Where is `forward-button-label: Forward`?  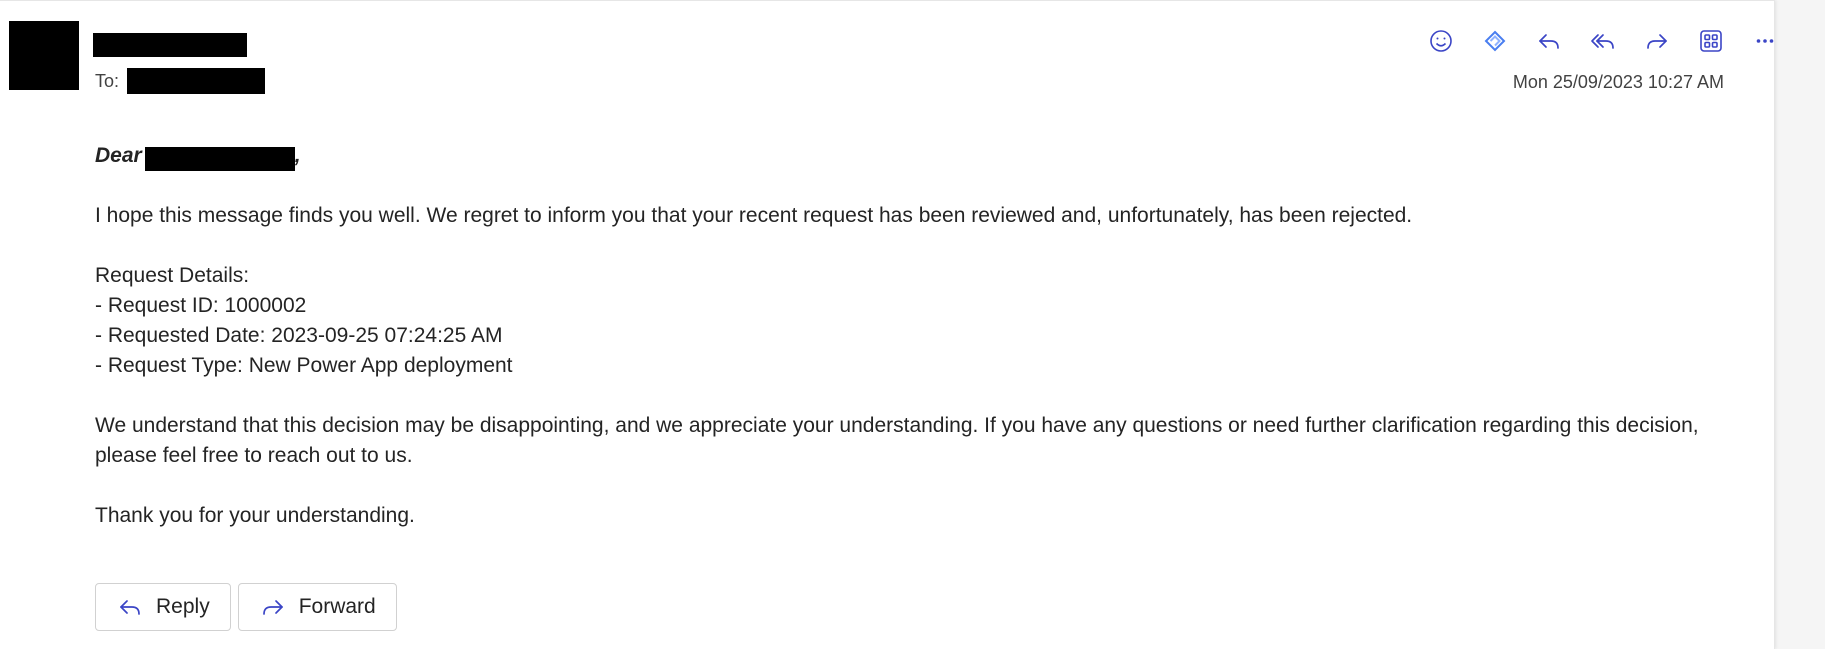
forward-button-label: Forward is located at coordinates (337, 606).